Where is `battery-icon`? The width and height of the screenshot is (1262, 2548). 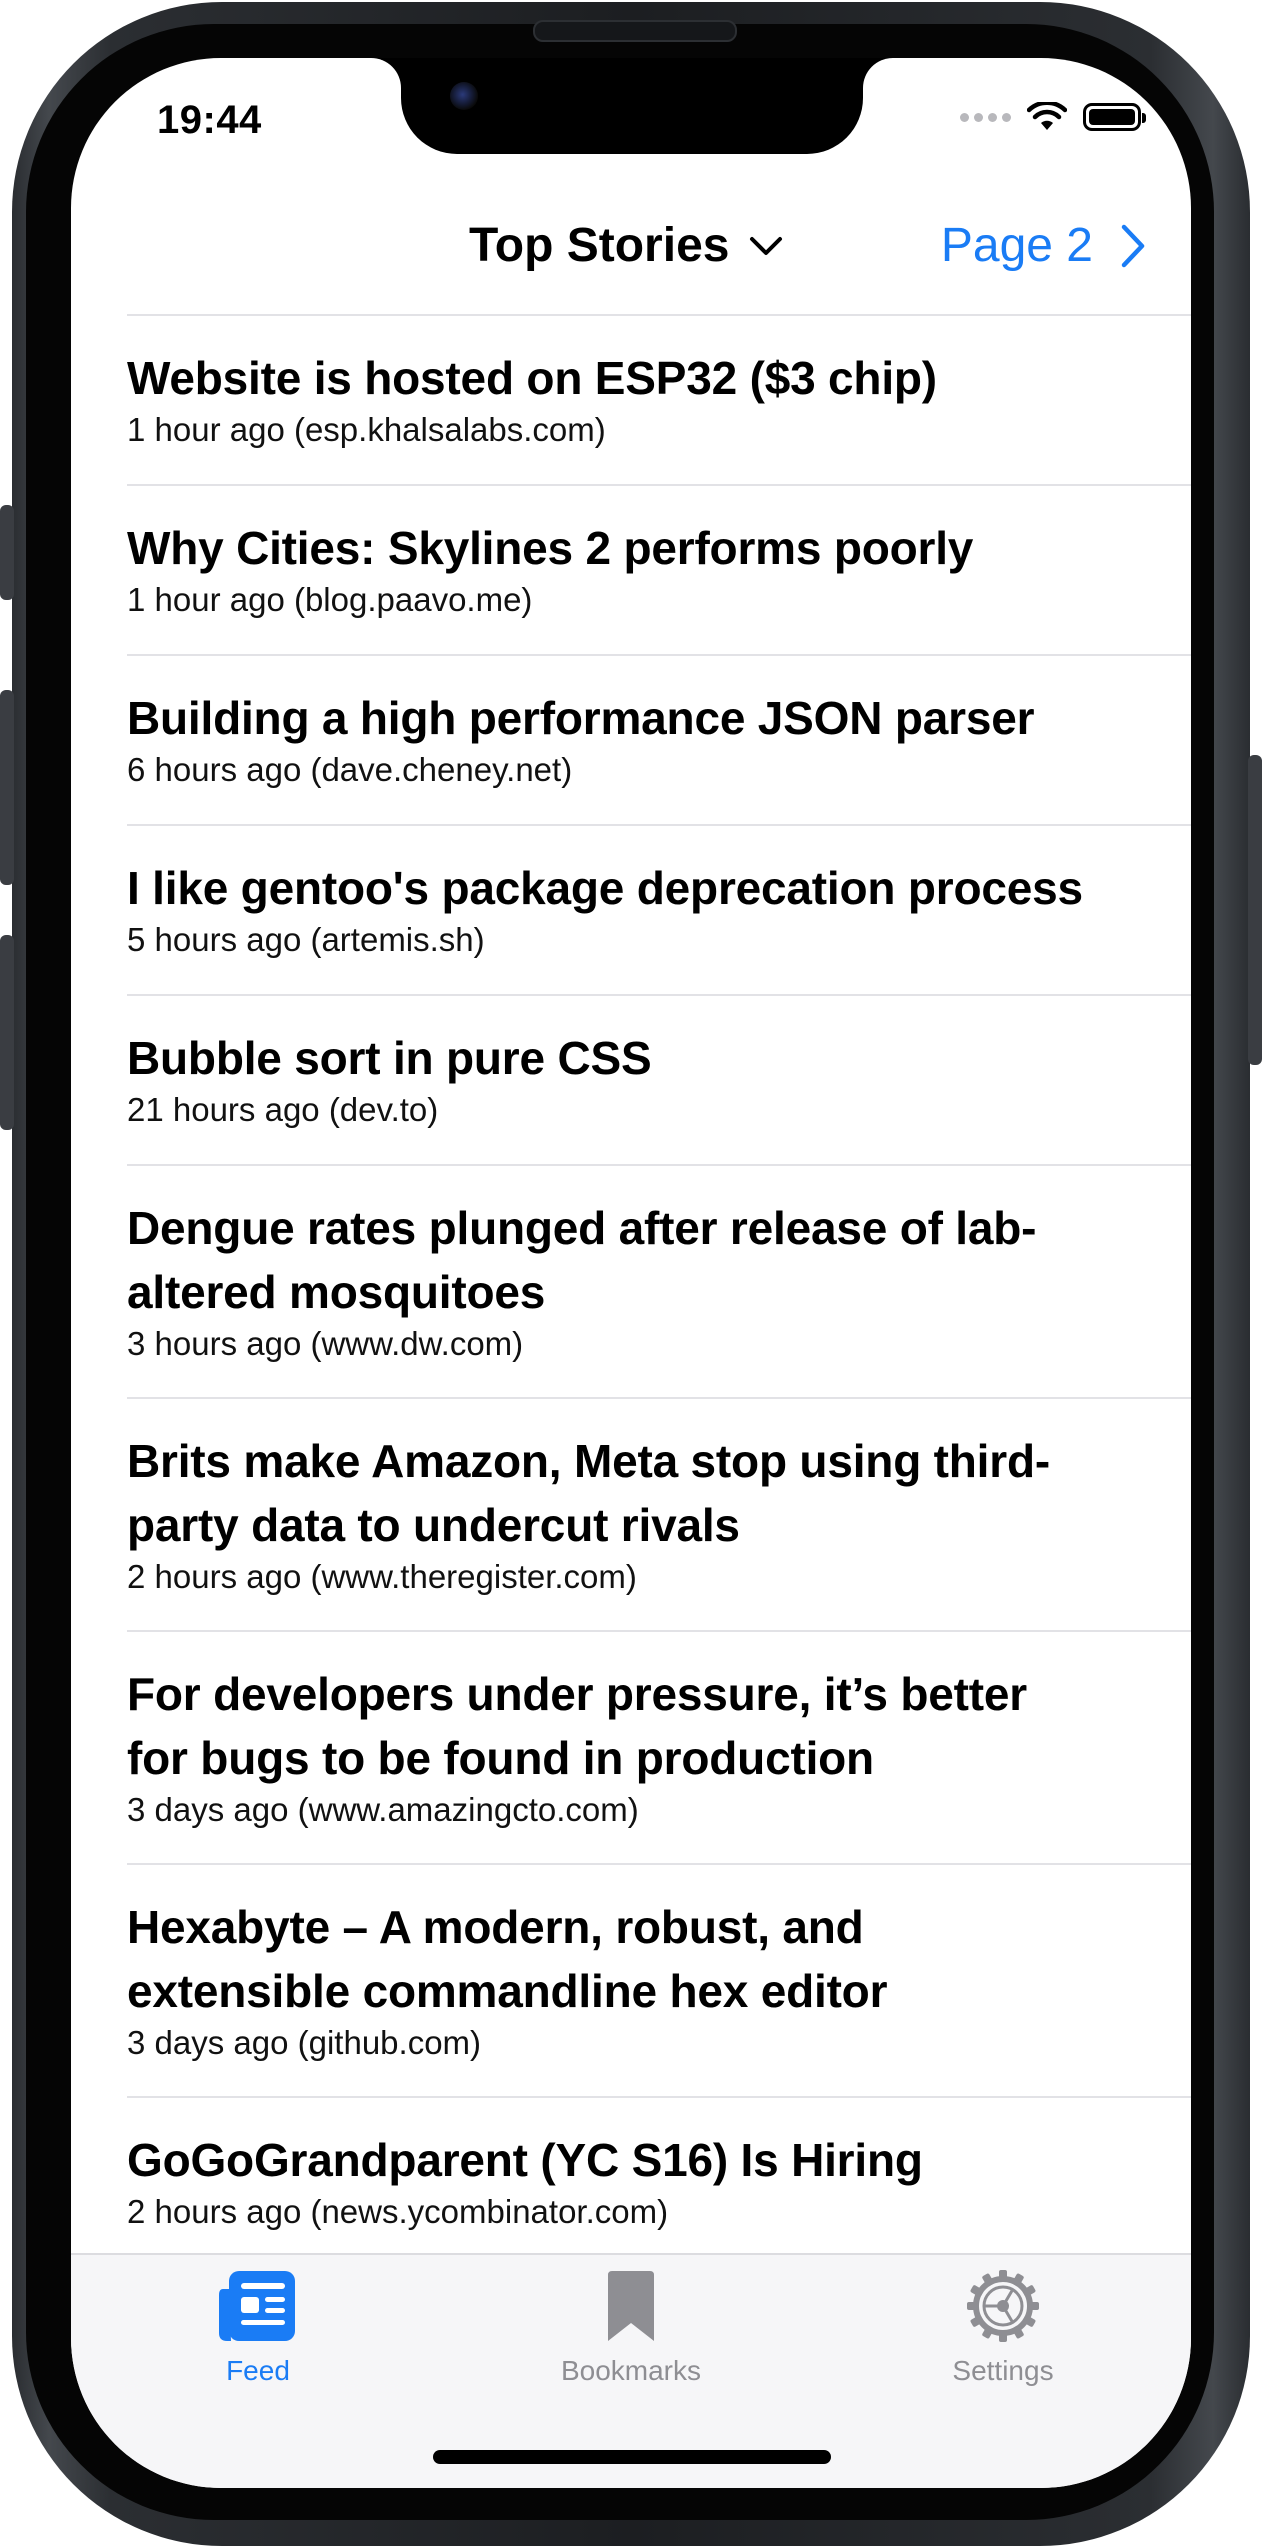 battery-icon is located at coordinates (1114, 117).